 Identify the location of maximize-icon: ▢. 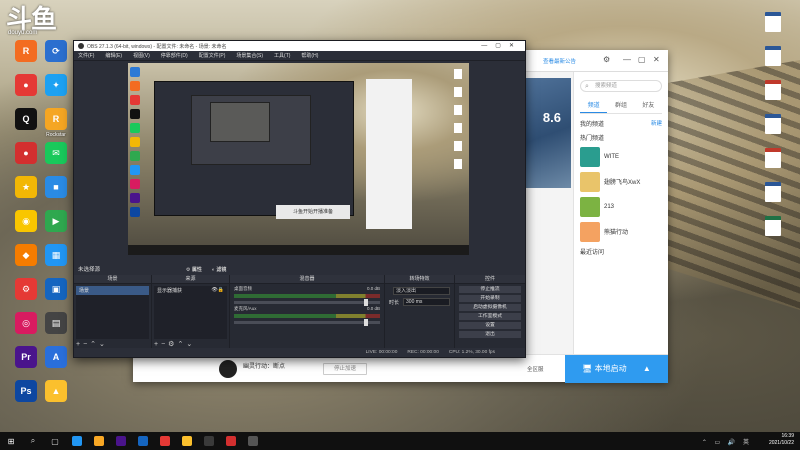
(642, 59).